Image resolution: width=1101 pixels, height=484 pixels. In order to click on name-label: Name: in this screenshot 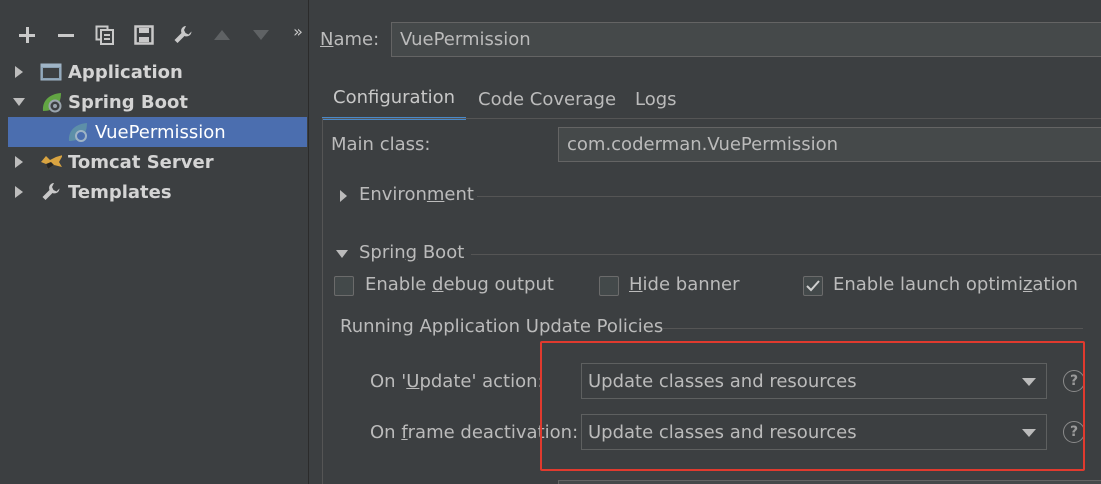, I will do `click(350, 39)`.